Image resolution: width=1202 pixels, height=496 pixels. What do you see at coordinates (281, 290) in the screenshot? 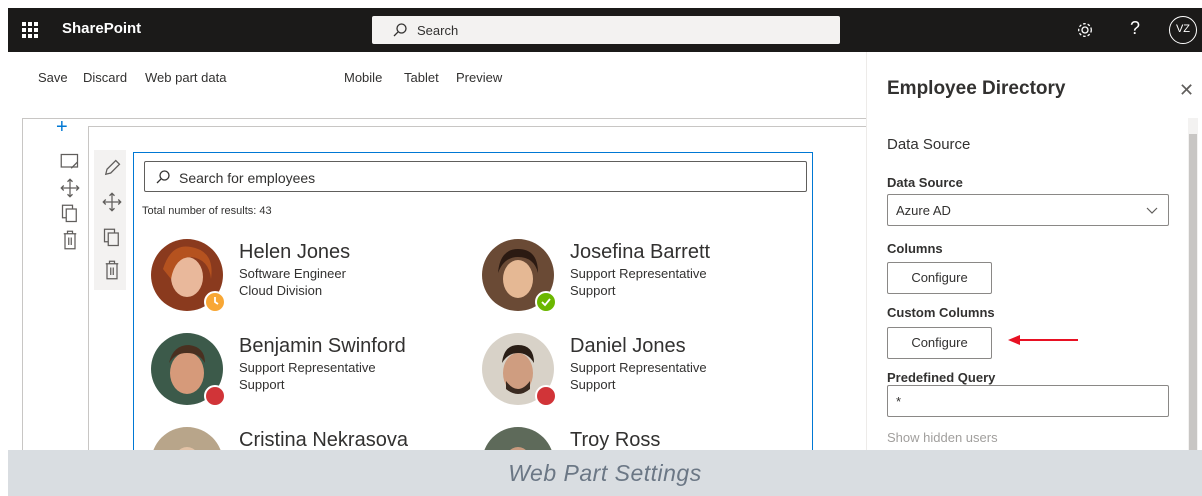
I see `employee-department: Cloud Division` at bounding box center [281, 290].